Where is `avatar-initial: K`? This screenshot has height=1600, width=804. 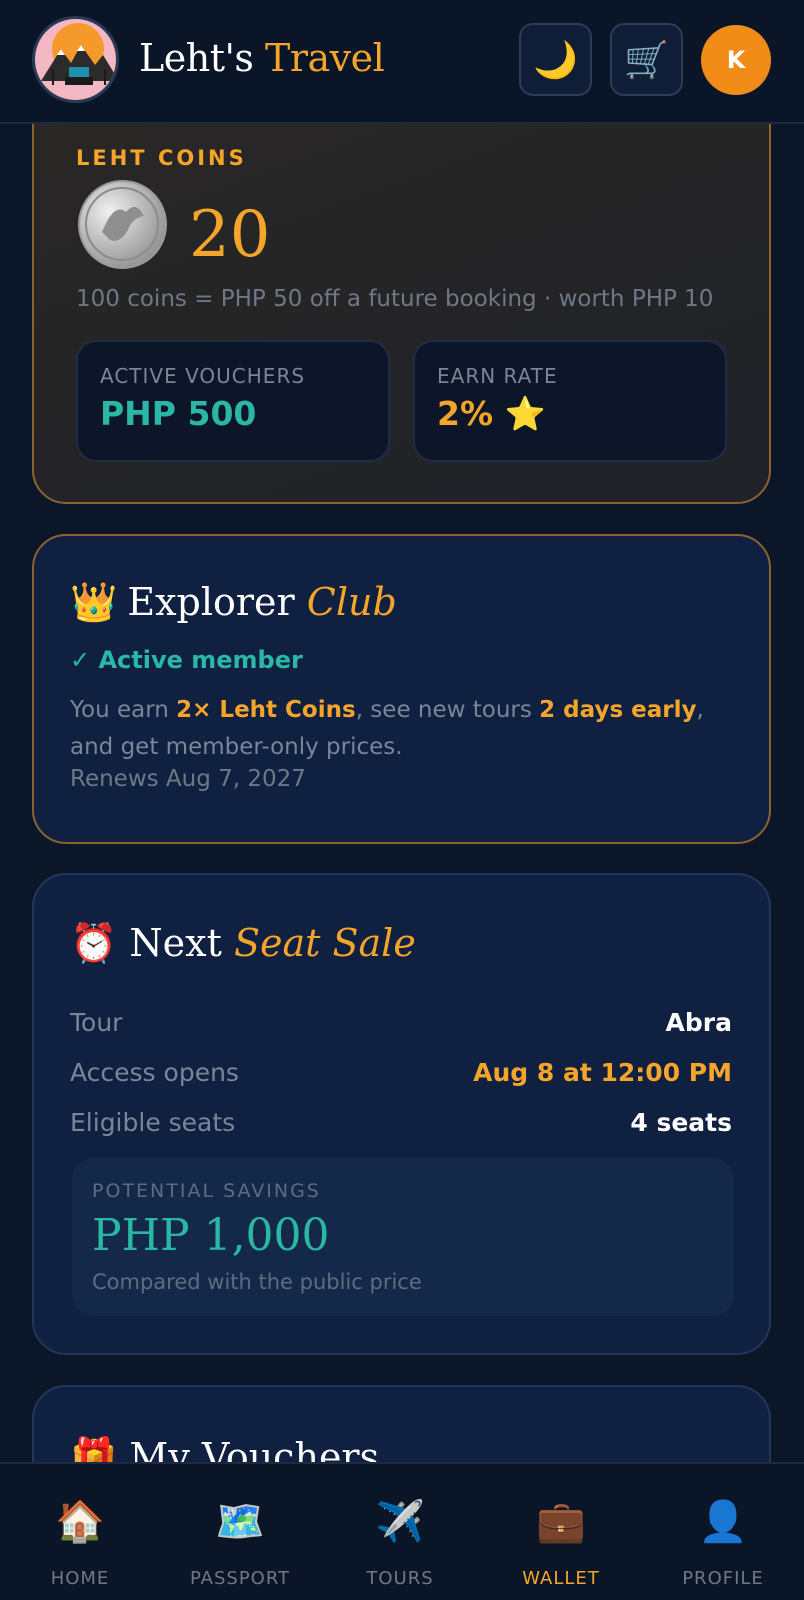
avatar-initial: K is located at coordinates (736, 60).